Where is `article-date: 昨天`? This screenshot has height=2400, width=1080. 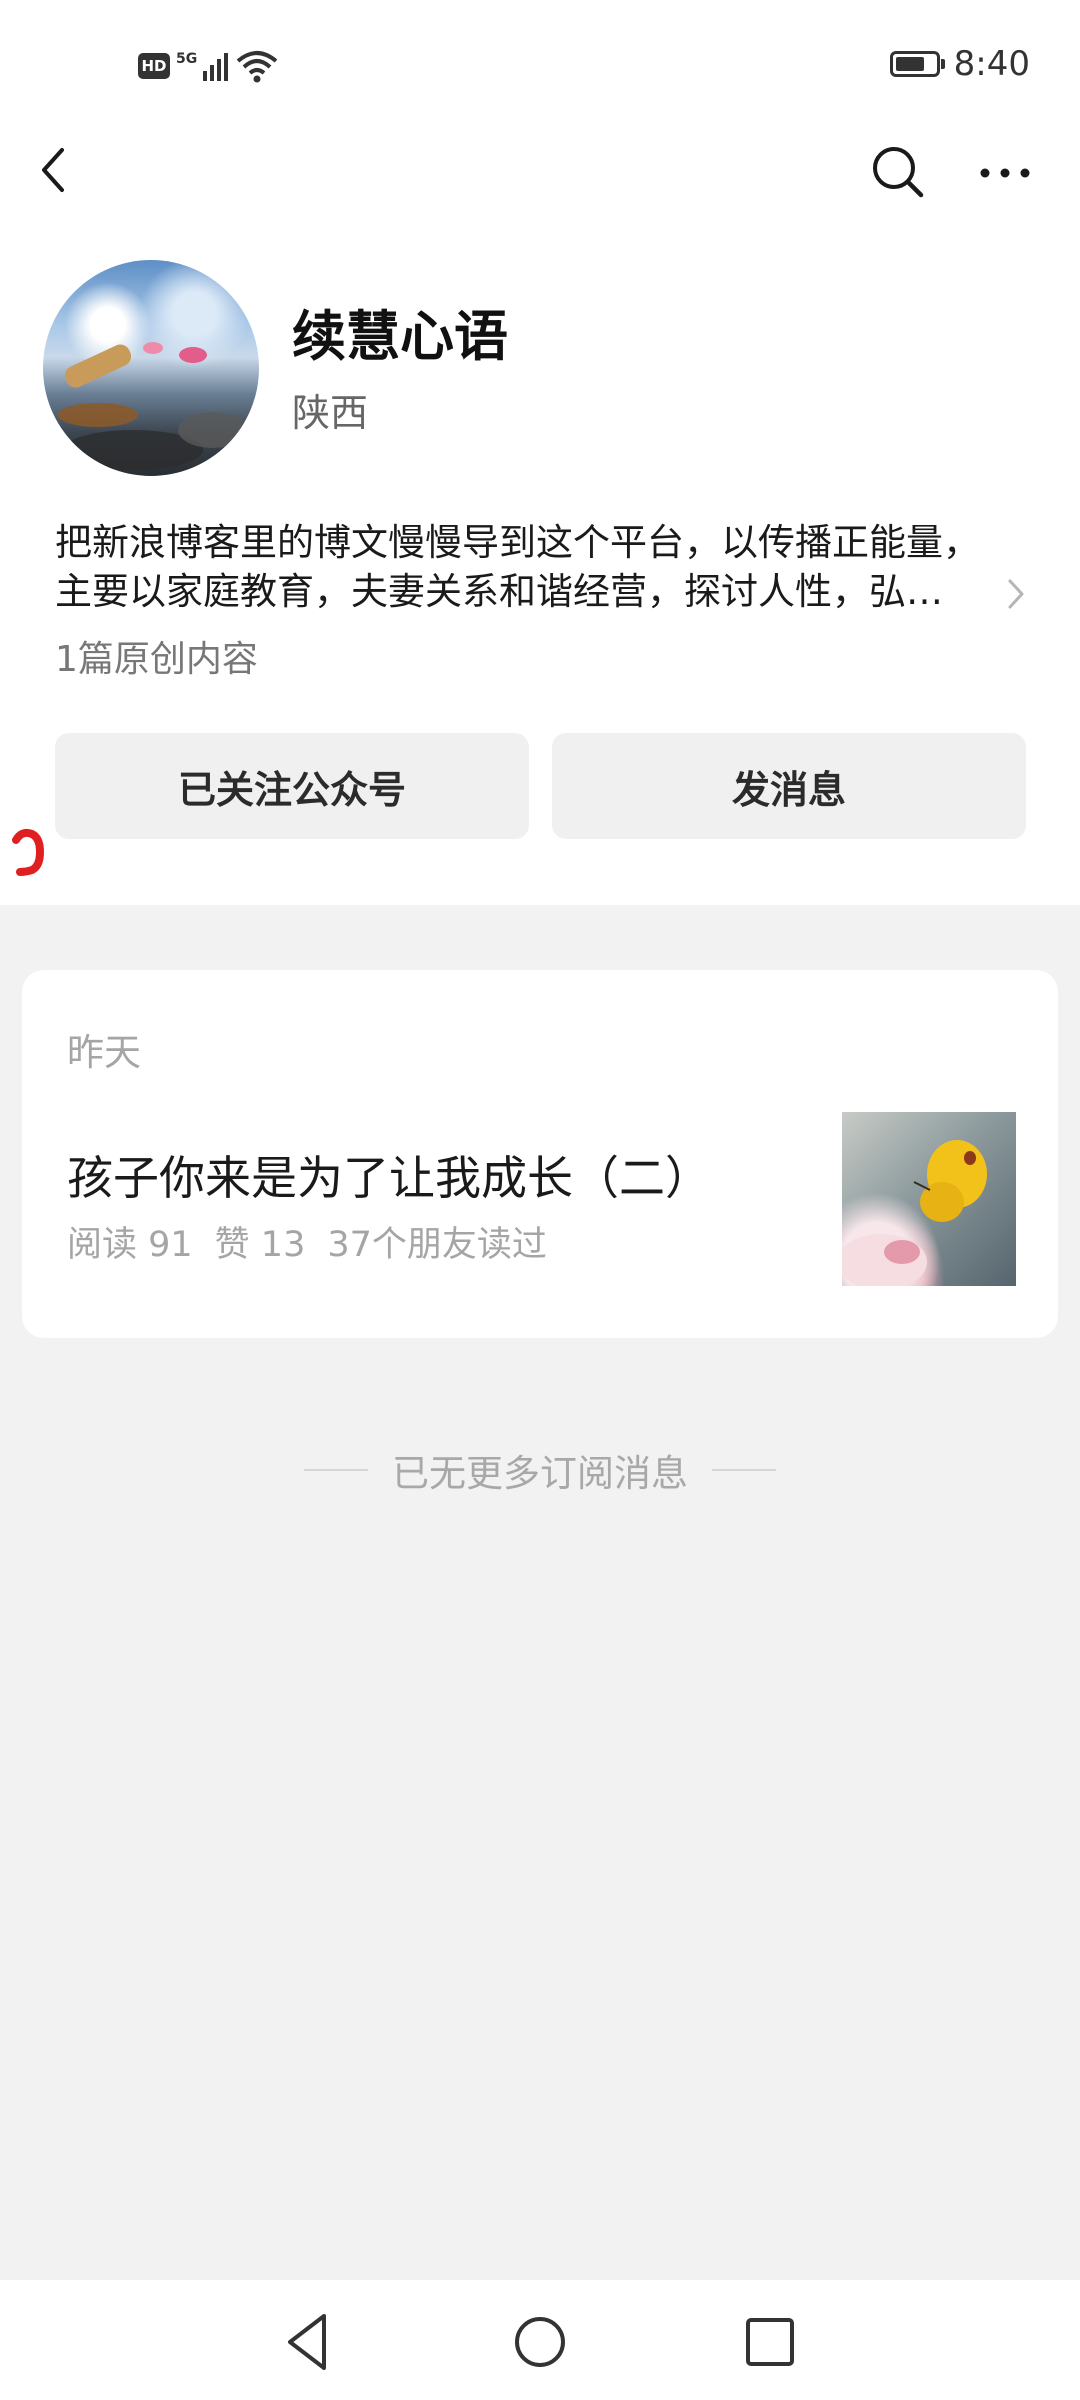
article-date: 昨天 is located at coordinates (104, 1052).